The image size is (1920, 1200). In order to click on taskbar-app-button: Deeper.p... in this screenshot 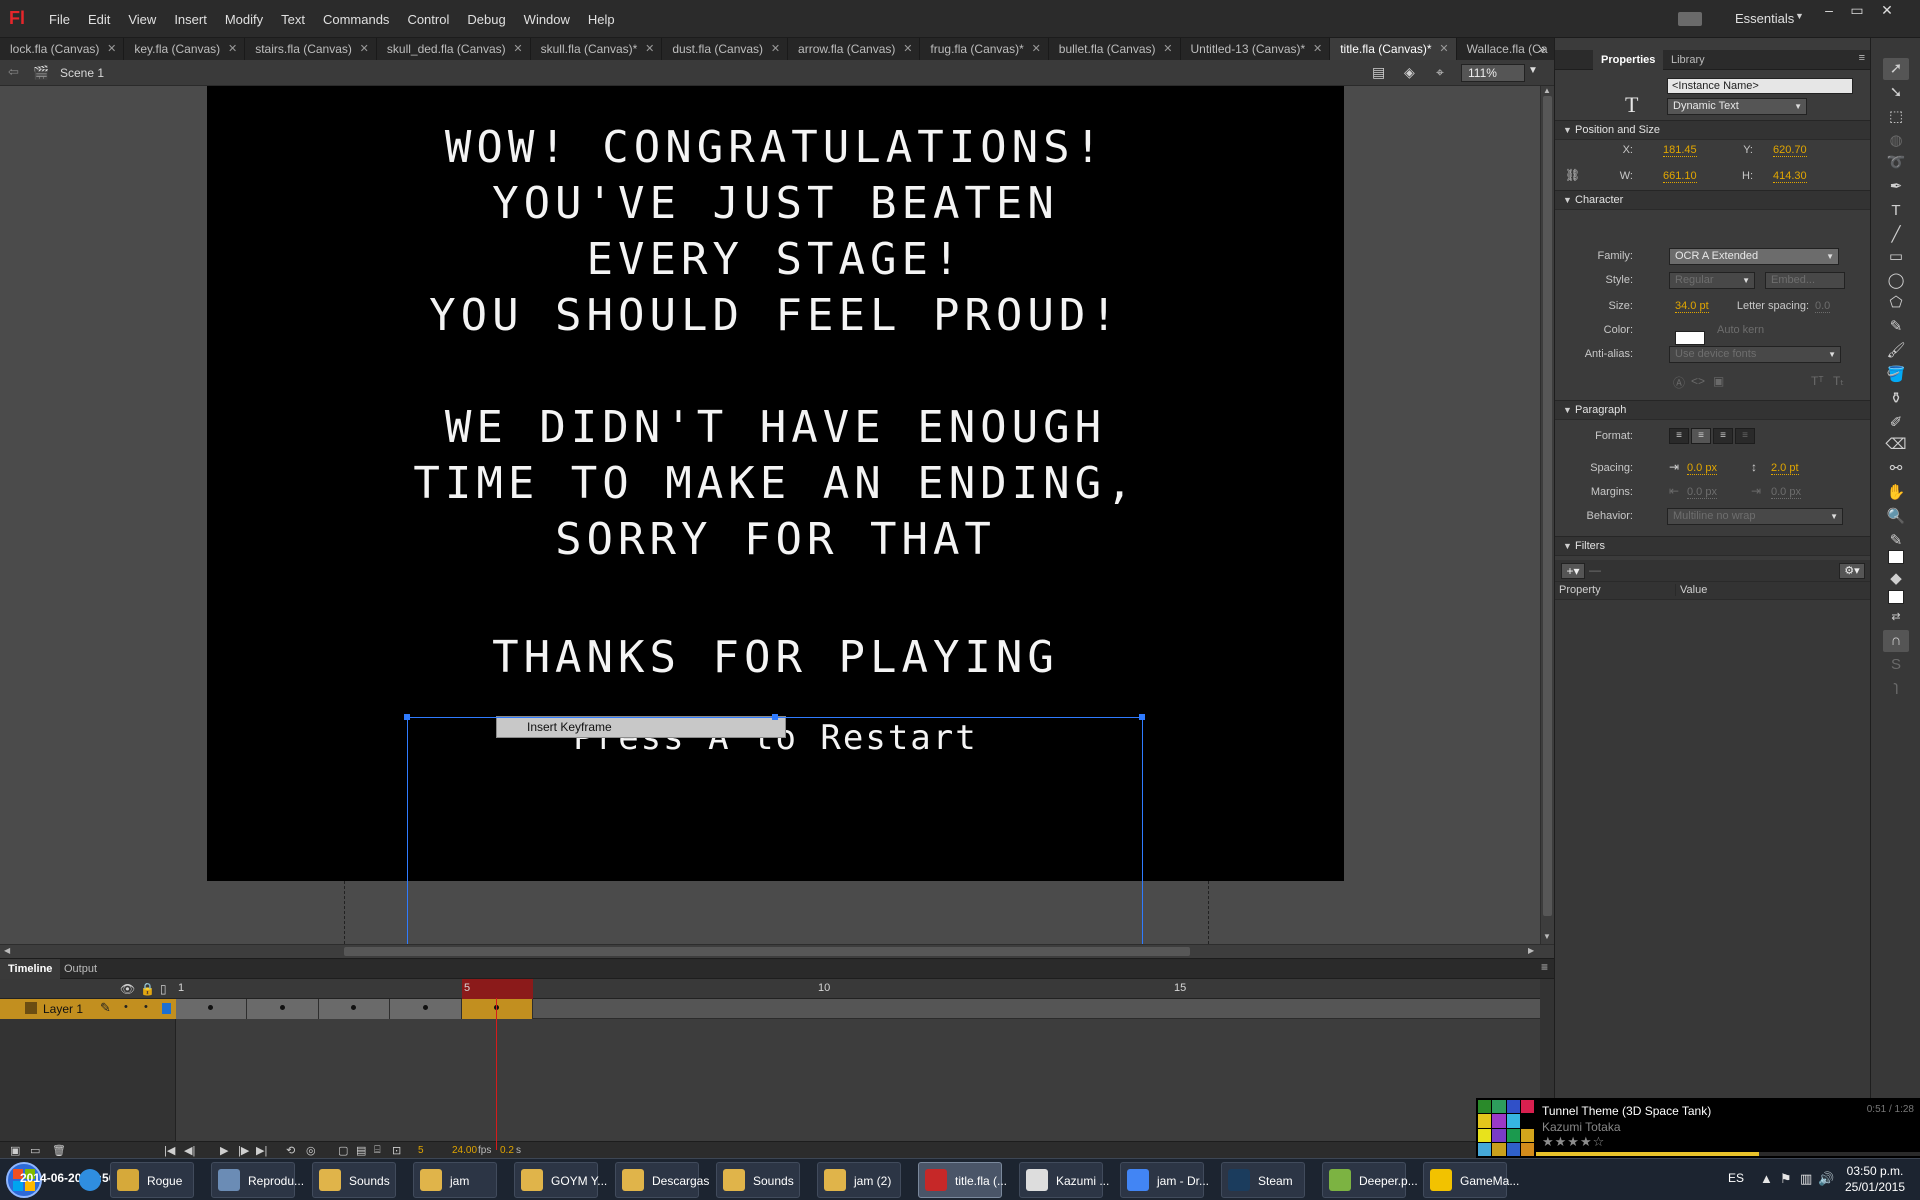, I will do `click(1370, 1180)`.